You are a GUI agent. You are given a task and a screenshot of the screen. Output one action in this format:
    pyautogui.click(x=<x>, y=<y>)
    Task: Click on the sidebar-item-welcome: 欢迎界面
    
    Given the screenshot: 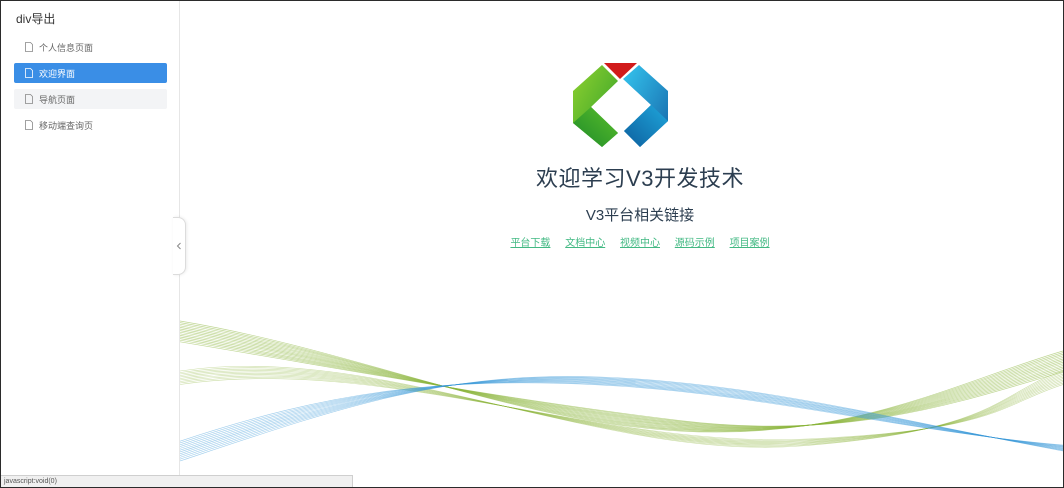 What is the action you would take?
    pyautogui.click(x=90, y=73)
    